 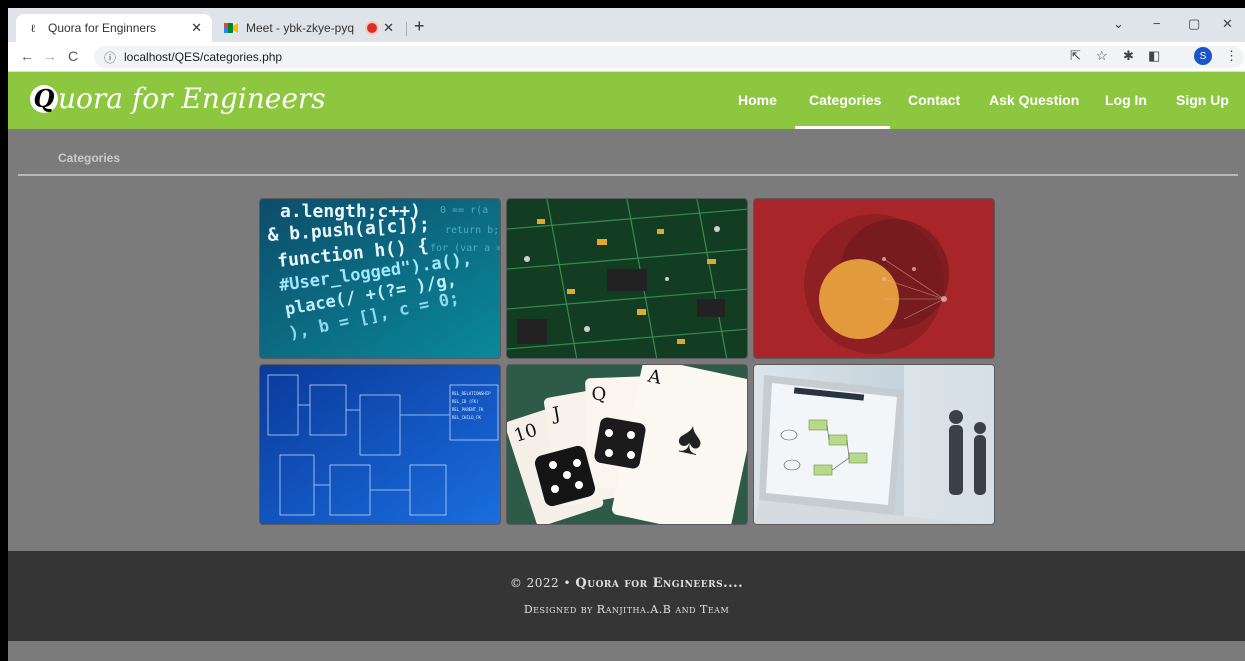 I want to click on category-tile-software, so click(x=874, y=444).